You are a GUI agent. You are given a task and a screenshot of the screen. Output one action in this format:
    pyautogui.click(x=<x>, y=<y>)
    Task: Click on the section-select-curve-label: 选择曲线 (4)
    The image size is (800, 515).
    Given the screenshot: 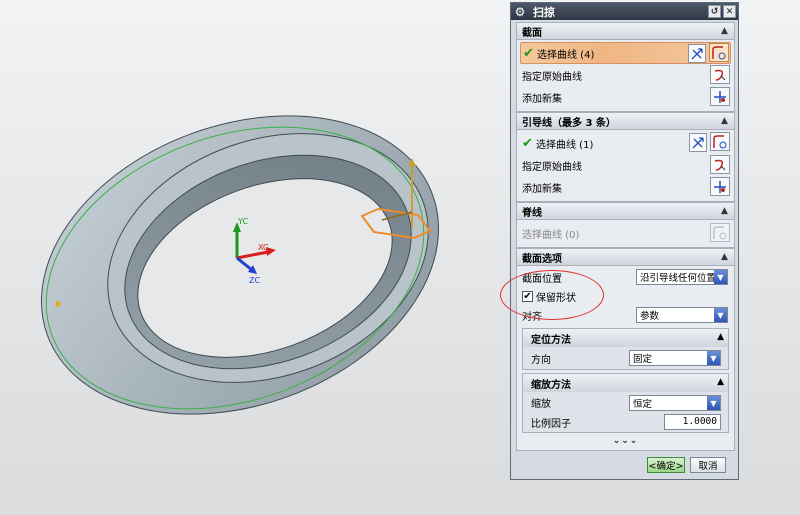 What is the action you would take?
    pyautogui.click(x=566, y=55)
    